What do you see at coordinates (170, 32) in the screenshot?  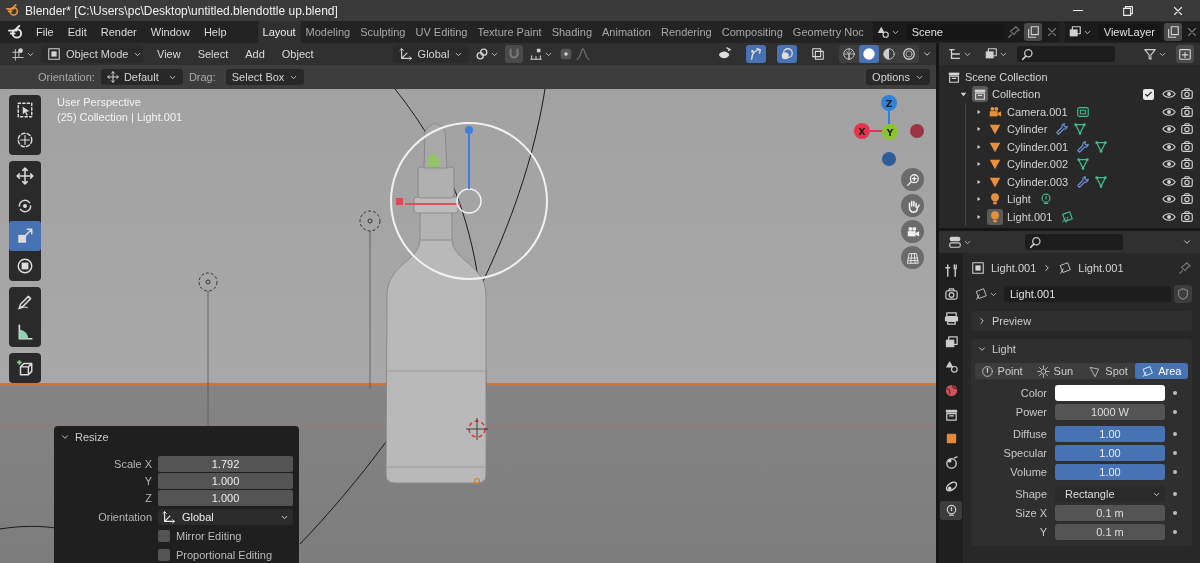 I see `menu-item: Window` at bounding box center [170, 32].